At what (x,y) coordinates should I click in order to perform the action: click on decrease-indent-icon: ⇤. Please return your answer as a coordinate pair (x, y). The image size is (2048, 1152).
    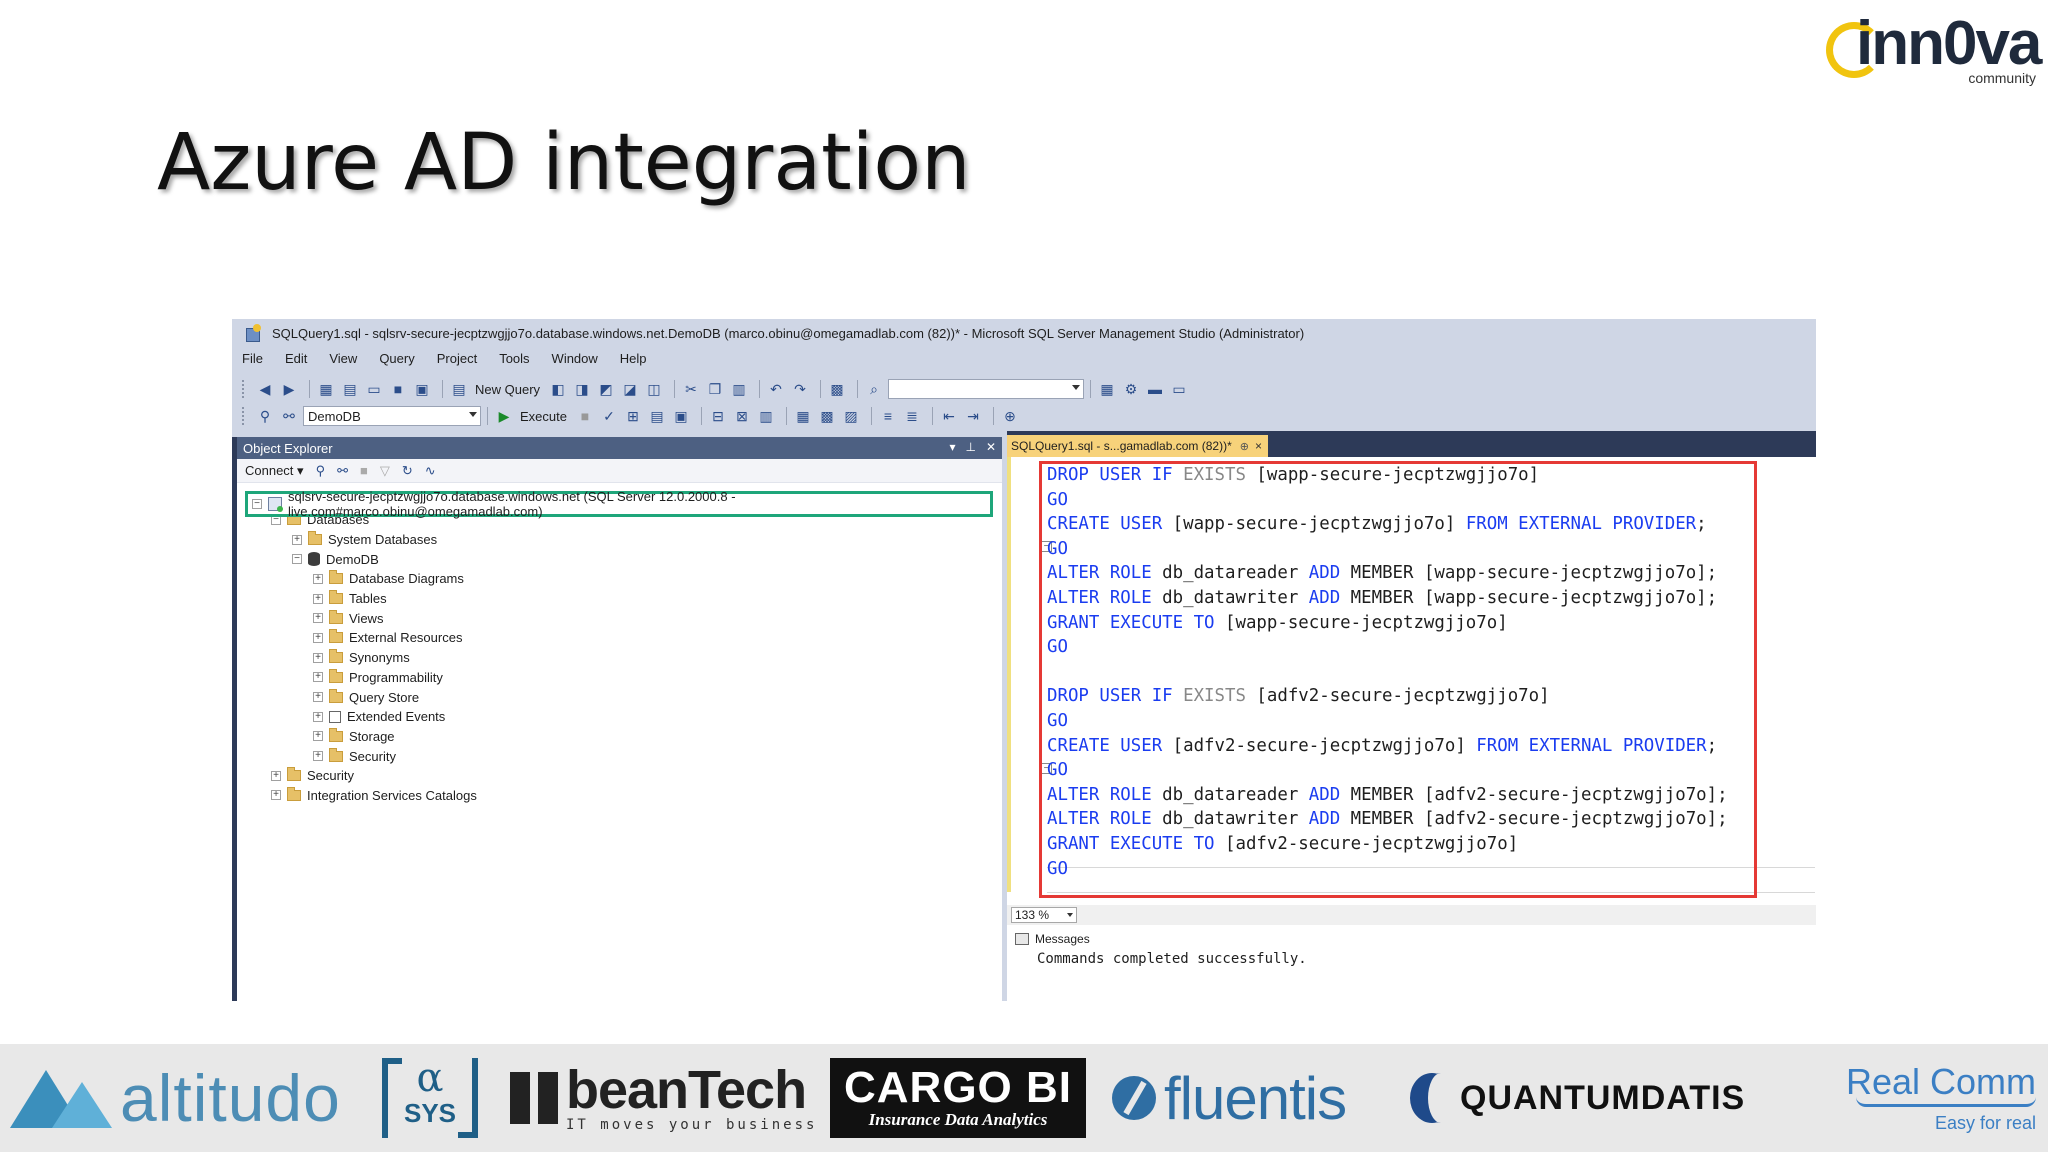
    Looking at the image, I should click on (949, 416).